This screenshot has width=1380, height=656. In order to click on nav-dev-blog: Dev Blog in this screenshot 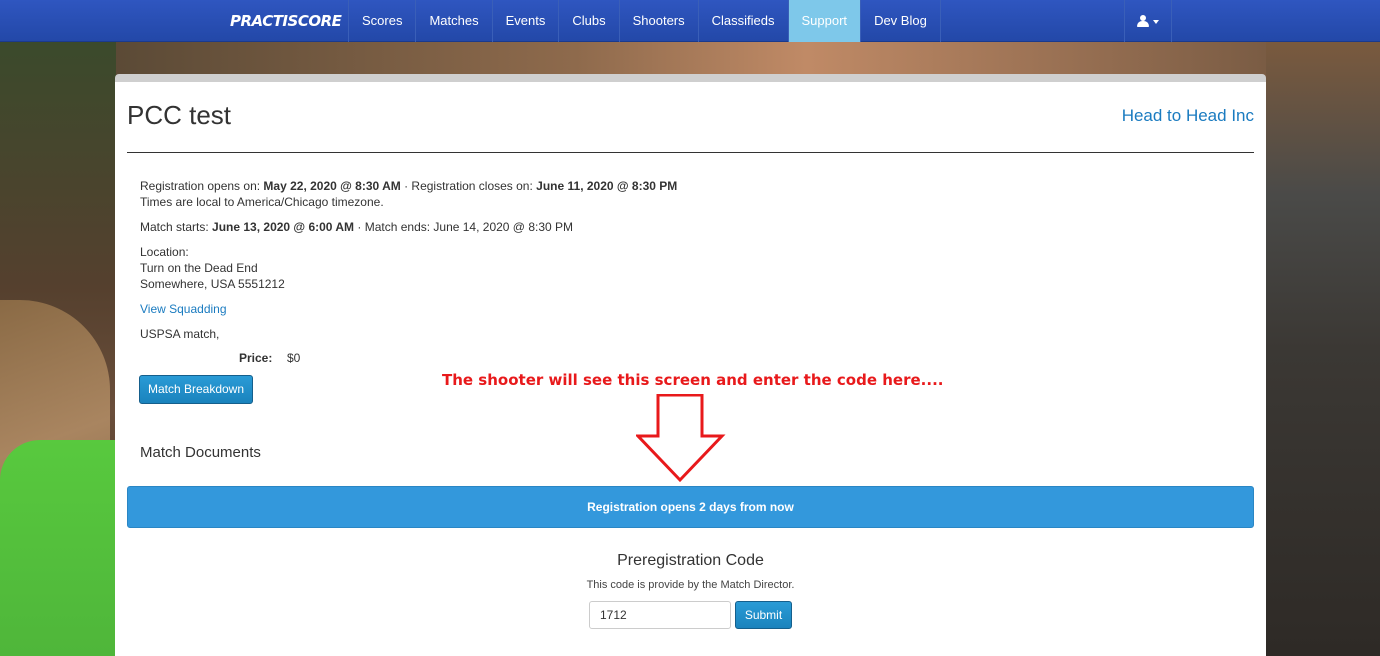, I will do `click(901, 21)`.